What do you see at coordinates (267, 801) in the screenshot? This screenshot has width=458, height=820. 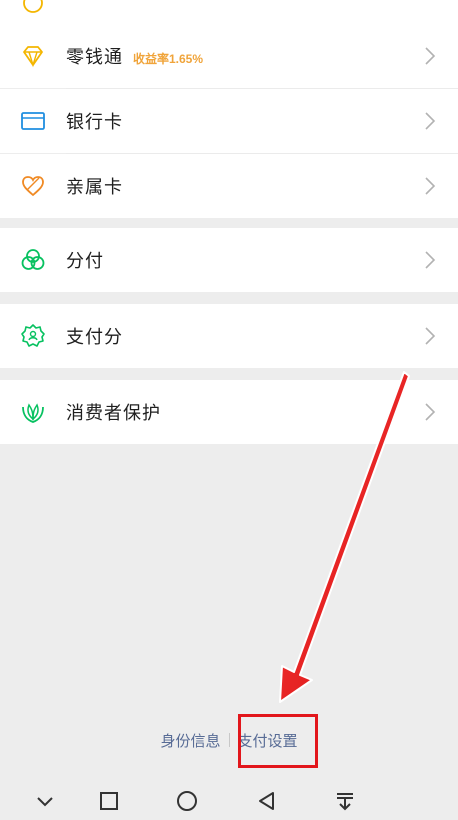 I see `back-icon` at bounding box center [267, 801].